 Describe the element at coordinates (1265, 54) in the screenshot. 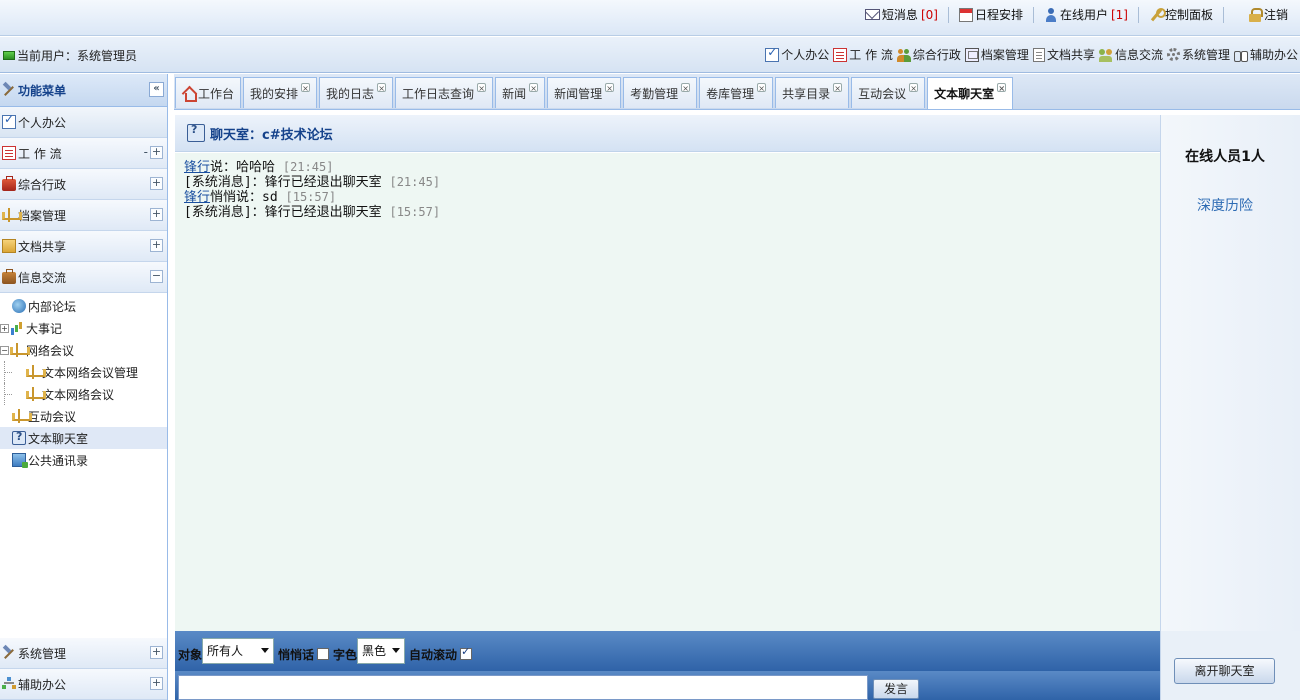

I see `module-auxiliary-office: 辅助办公` at that location.